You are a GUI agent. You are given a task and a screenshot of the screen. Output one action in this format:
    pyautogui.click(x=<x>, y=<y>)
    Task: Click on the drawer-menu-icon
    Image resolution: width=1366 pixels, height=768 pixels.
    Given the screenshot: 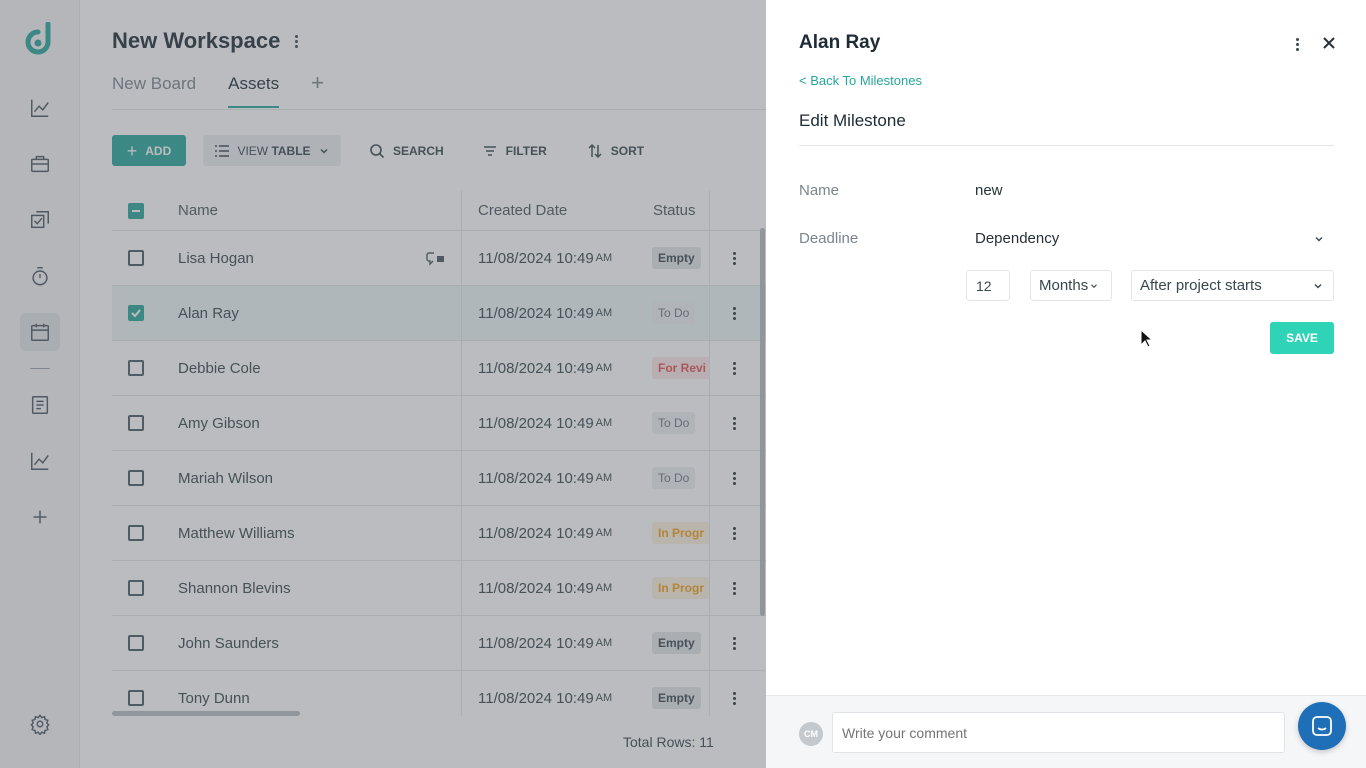 What is the action you would take?
    pyautogui.click(x=1297, y=44)
    